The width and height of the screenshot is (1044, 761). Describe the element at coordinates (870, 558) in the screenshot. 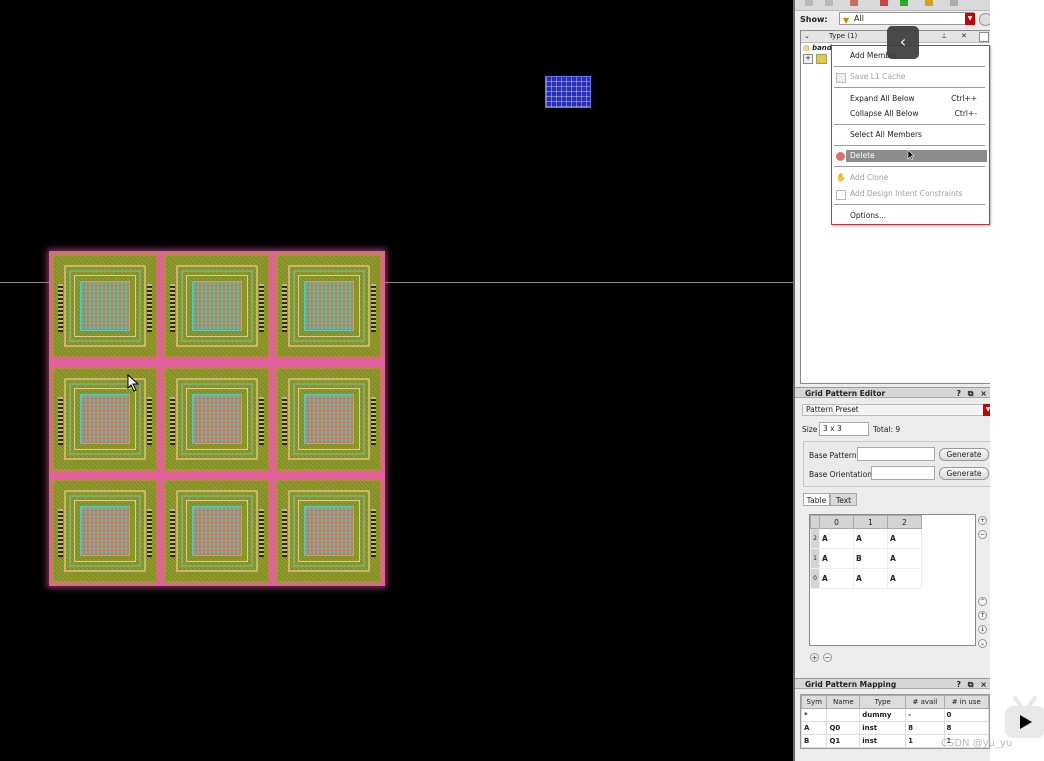

I see `grid-cell: B` at that location.